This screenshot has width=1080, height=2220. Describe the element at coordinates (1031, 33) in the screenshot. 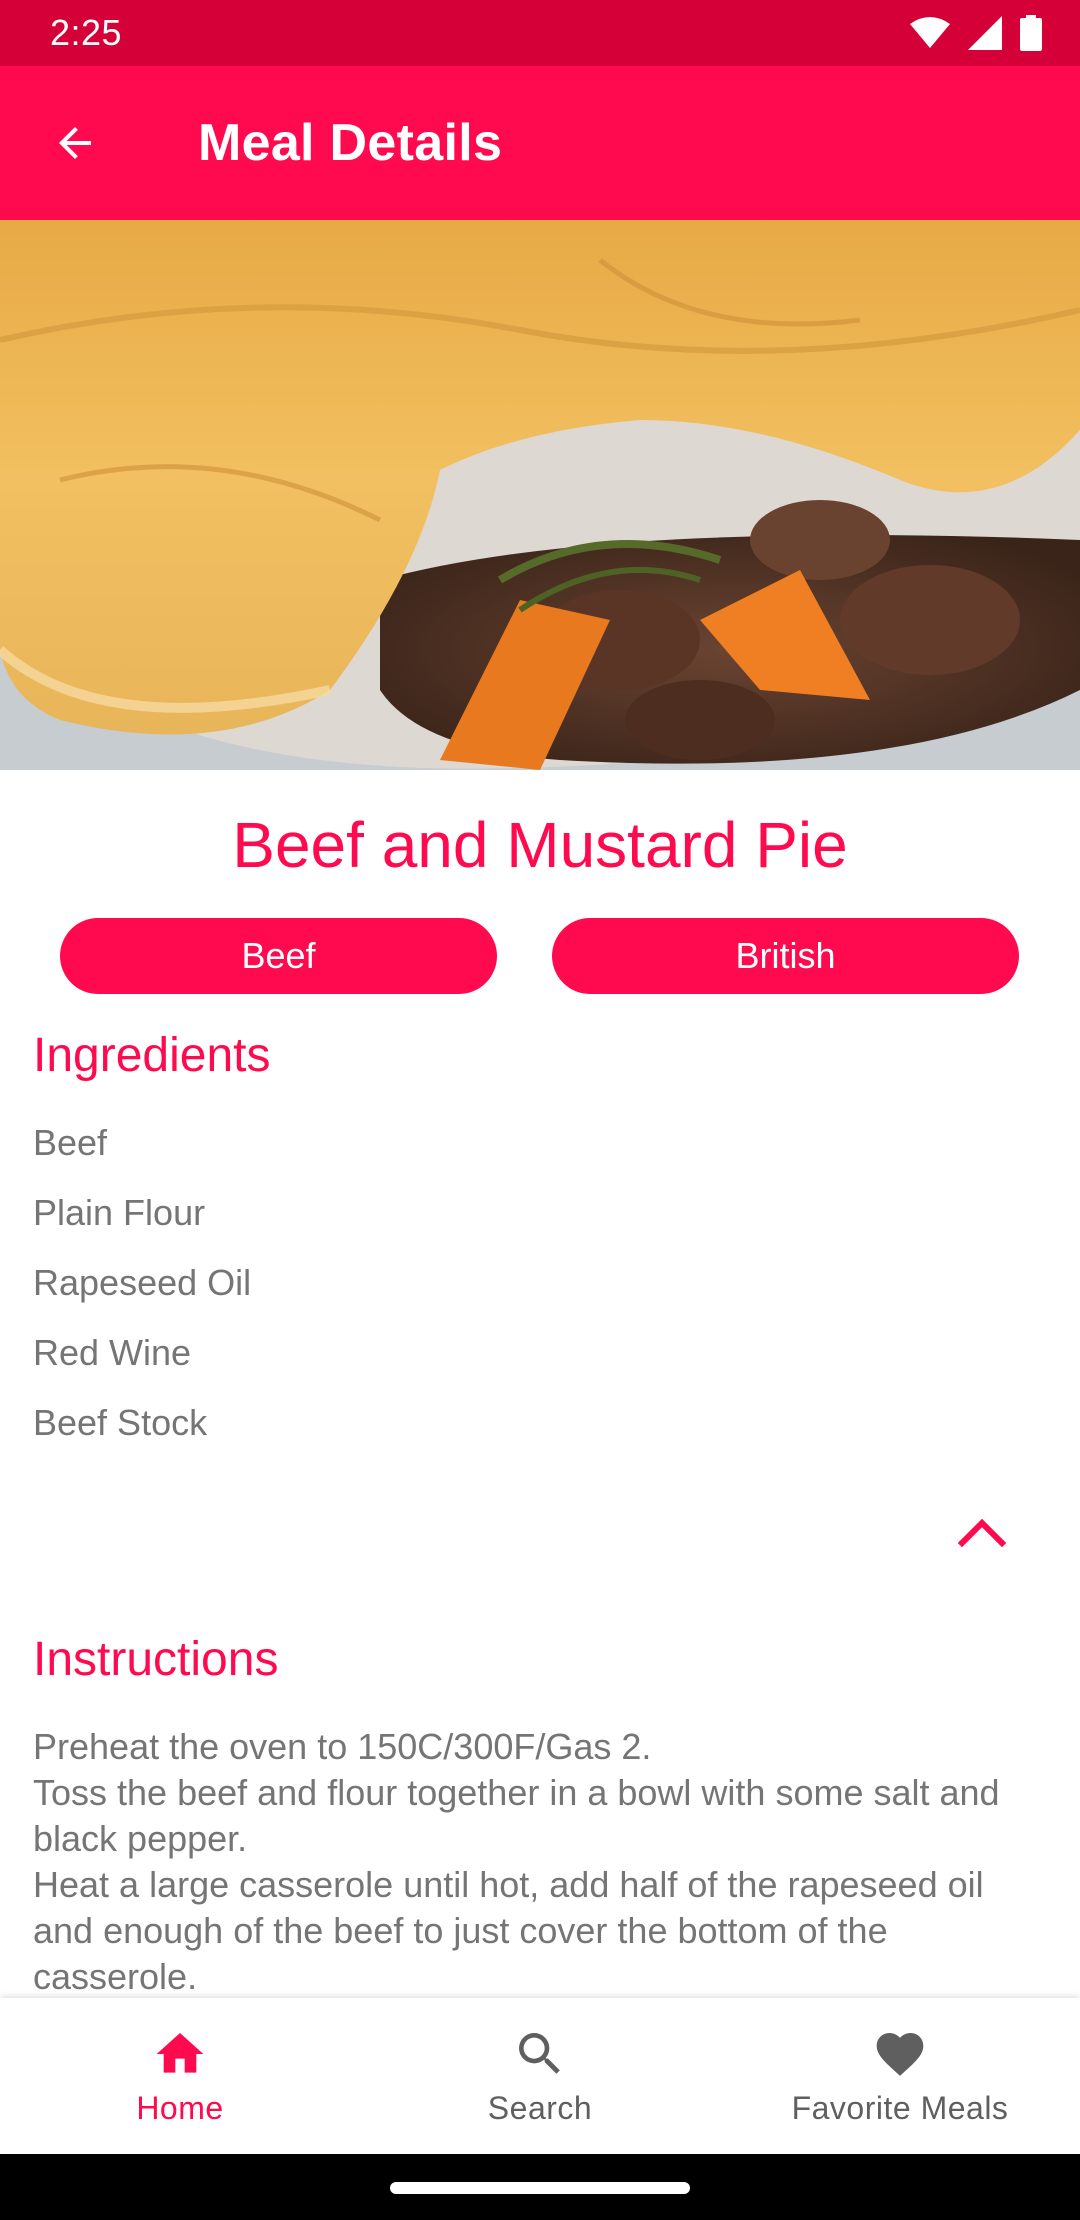

I see `battery-icon` at that location.